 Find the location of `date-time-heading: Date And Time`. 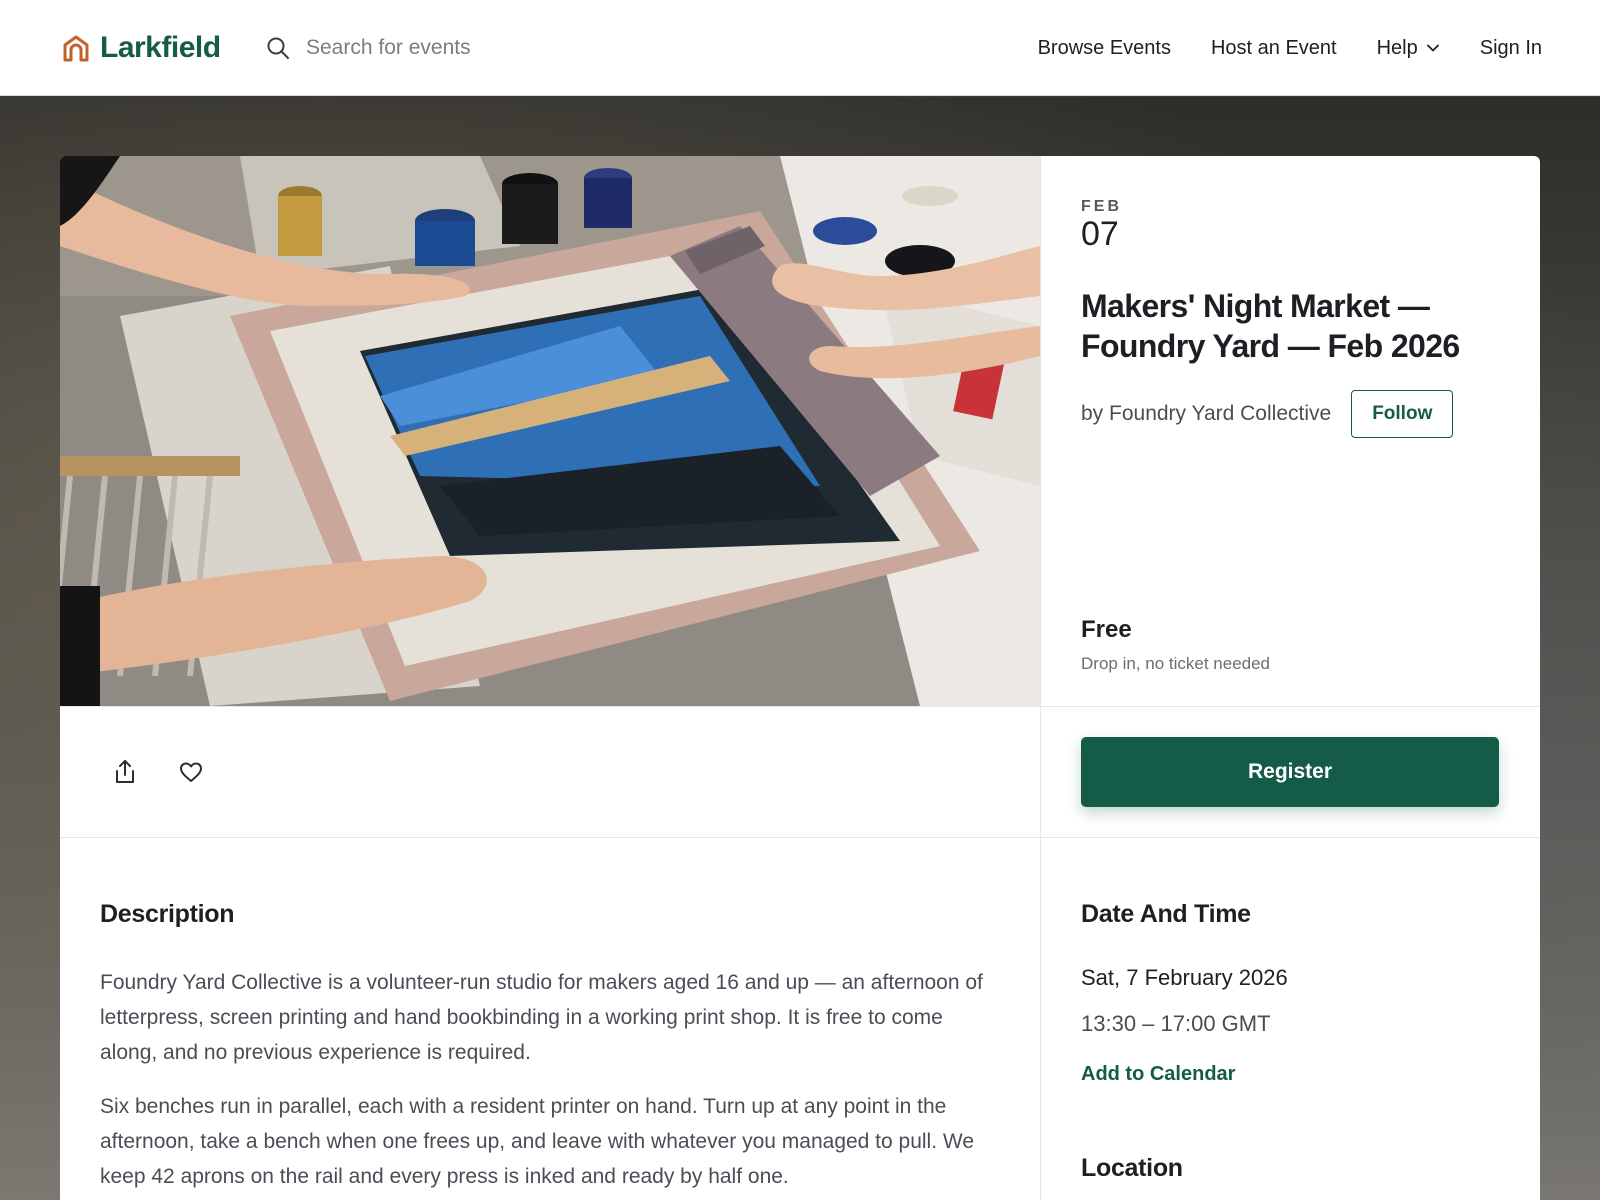

date-time-heading: Date And Time is located at coordinates (1166, 914).